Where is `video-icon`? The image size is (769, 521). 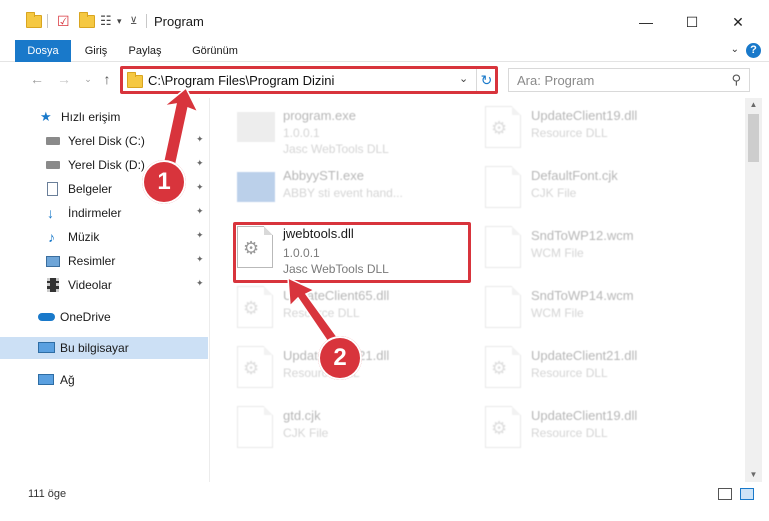
video-icon is located at coordinates (53, 285).